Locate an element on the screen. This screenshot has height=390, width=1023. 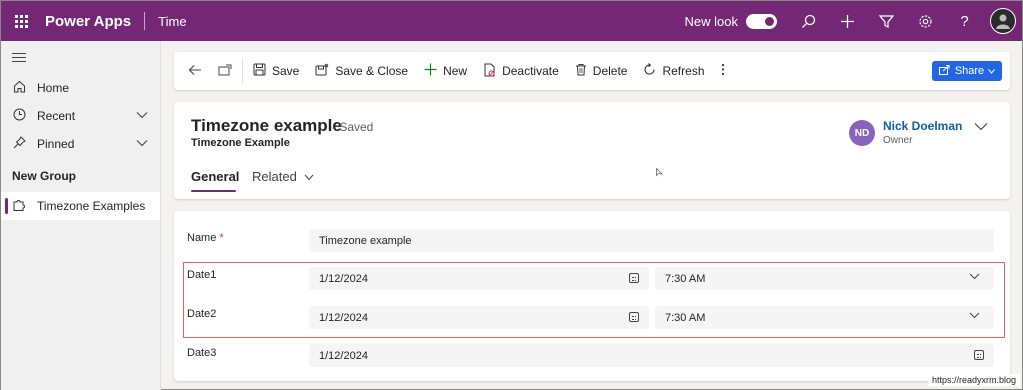
field-label-date3: Date3 is located at coordinates (202, 353).